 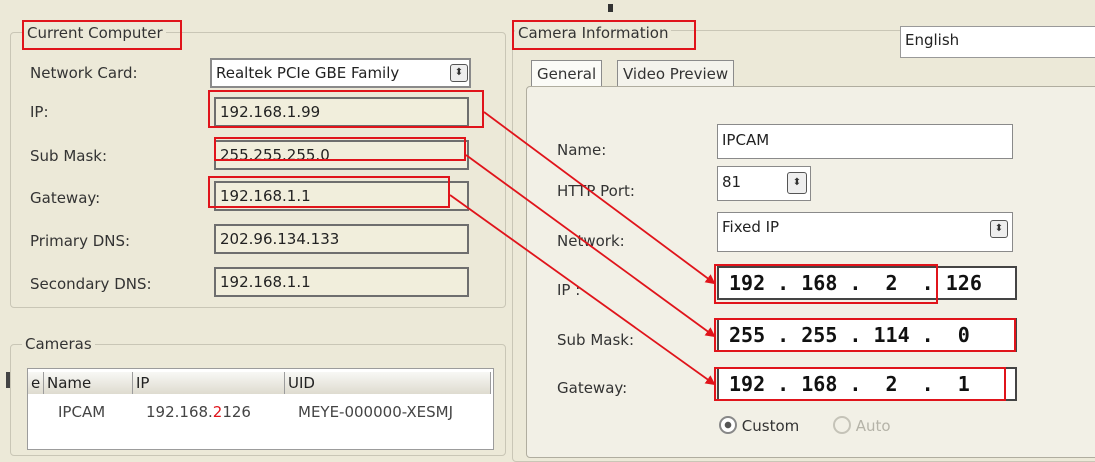 I want to click on annotation-arrows, so click(x=582, y=248).